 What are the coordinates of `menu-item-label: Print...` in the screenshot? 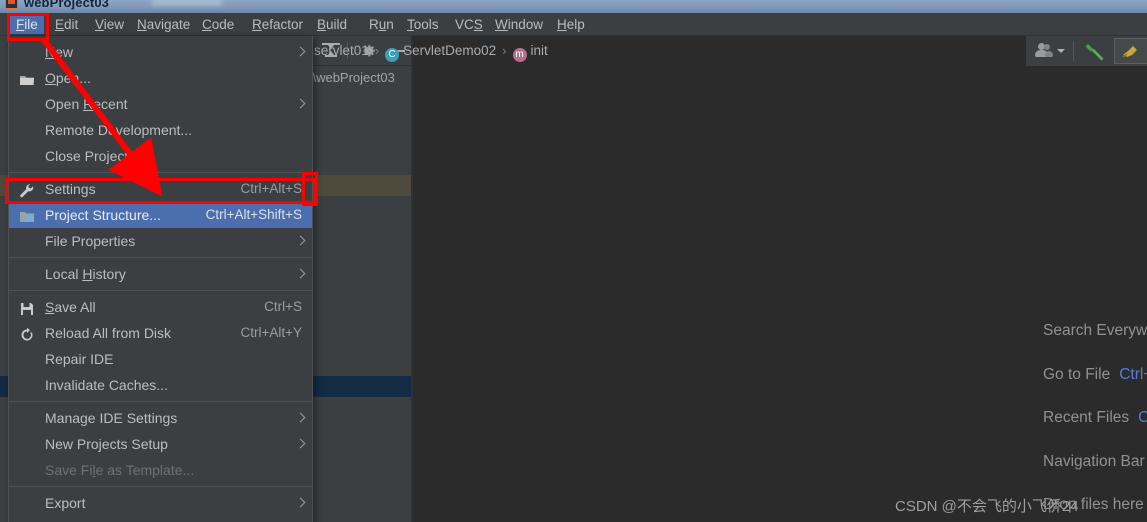 It's located at (65, 519).